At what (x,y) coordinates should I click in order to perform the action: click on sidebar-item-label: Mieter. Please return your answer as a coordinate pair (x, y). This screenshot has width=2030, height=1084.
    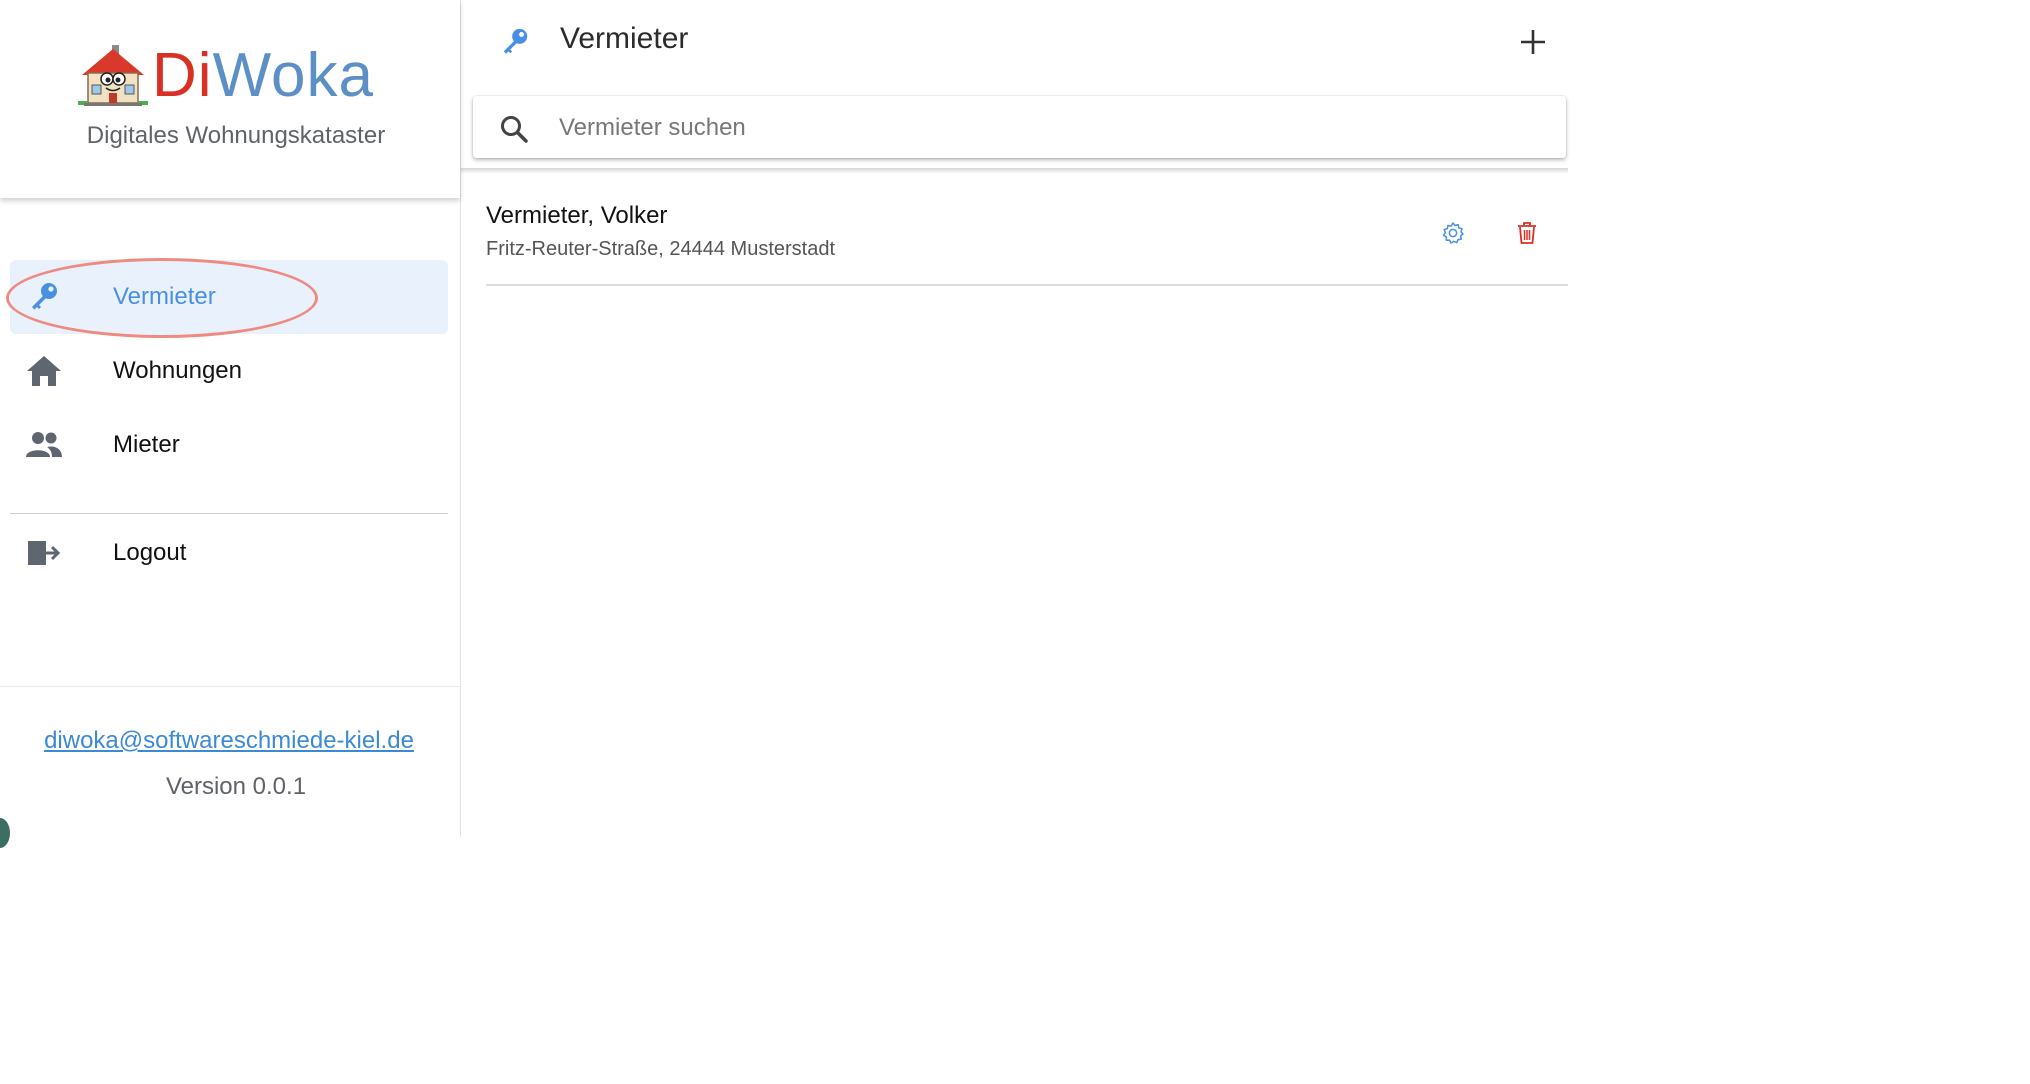
    Looking at the image, I should click on (146, 444).